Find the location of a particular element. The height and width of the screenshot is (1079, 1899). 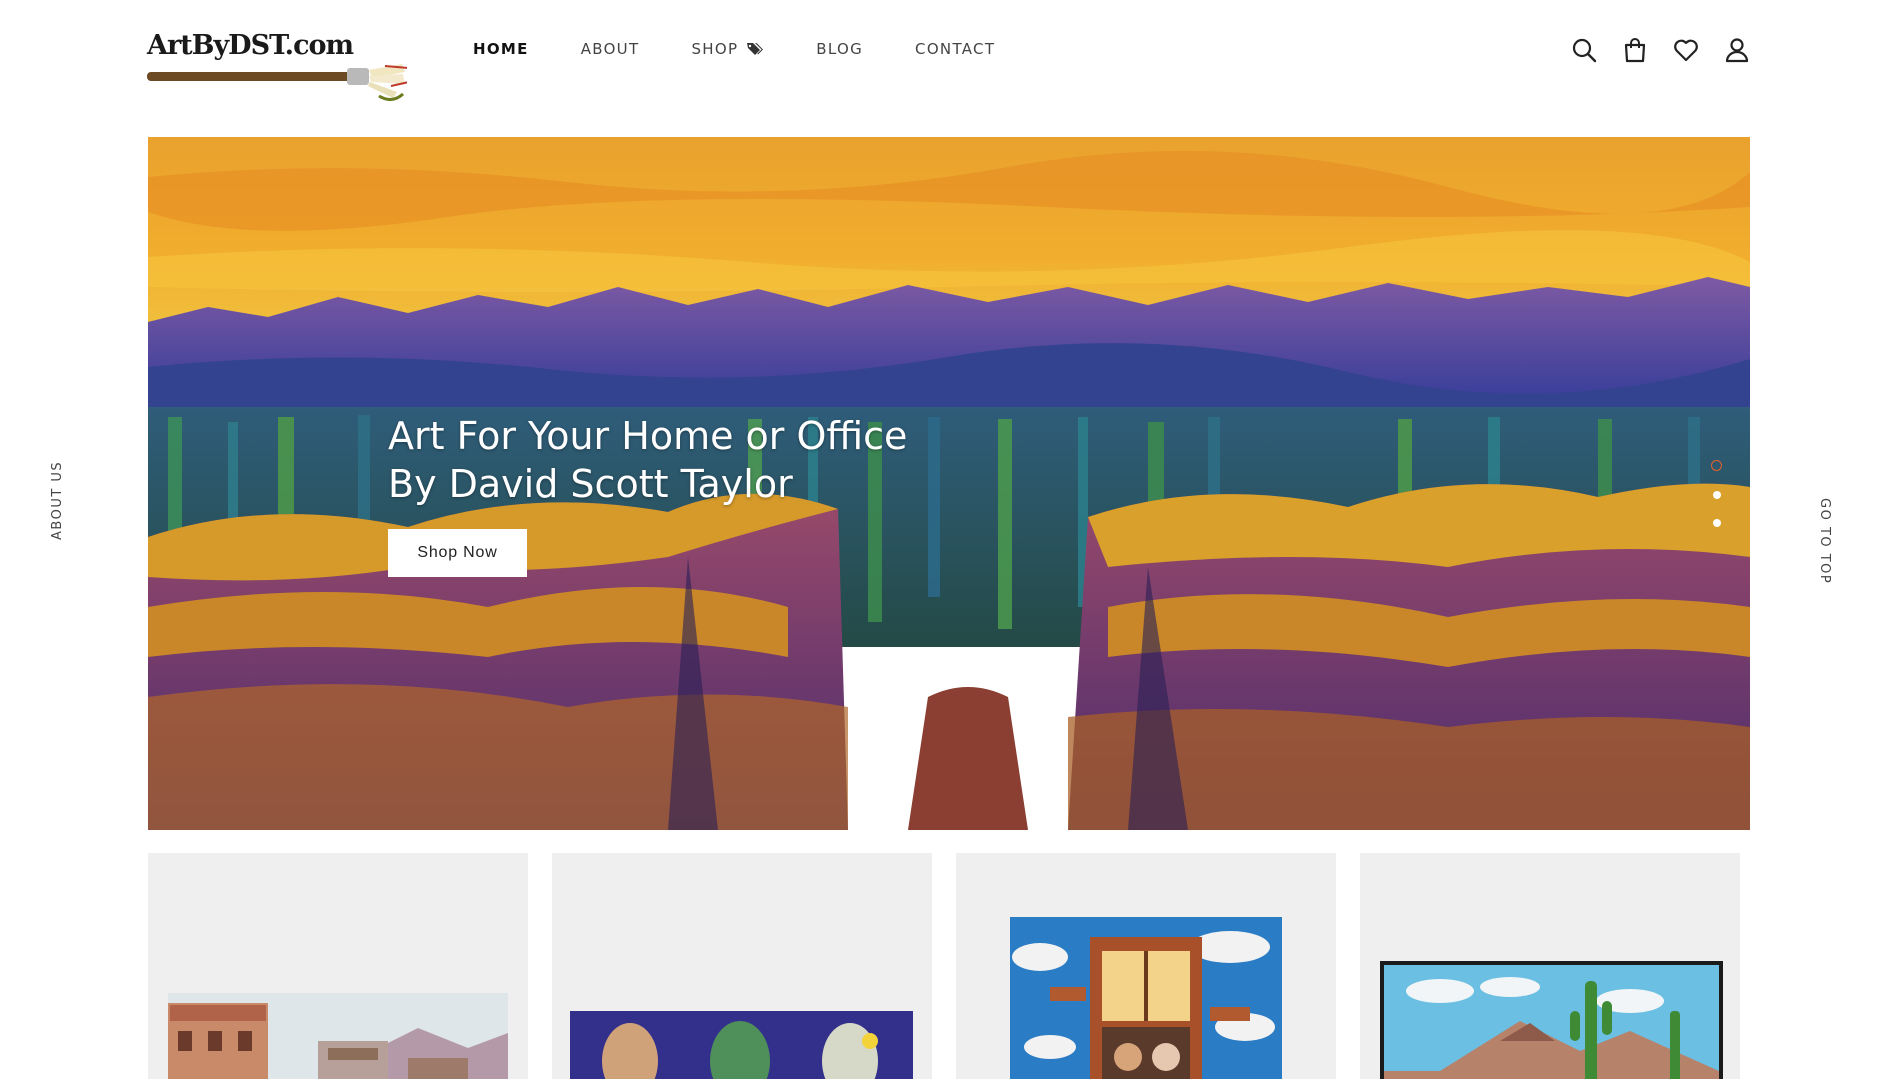

tags-icon is located at coordinates (755, 49).